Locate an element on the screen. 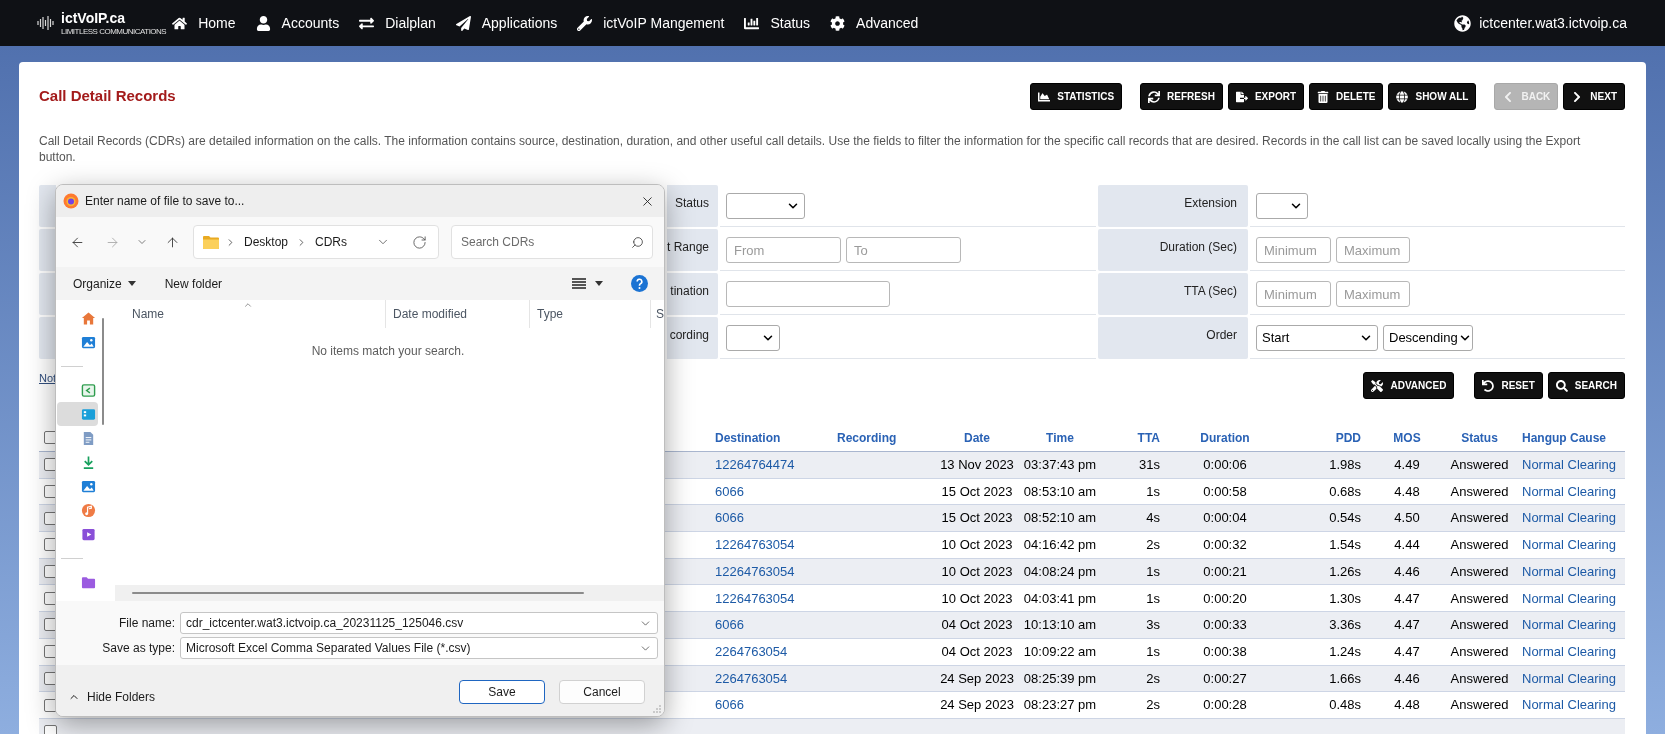 The width and height of the screenshot is (1665, 734). call-date: 15 Oct 2023 is located at coordinates (977, 491).